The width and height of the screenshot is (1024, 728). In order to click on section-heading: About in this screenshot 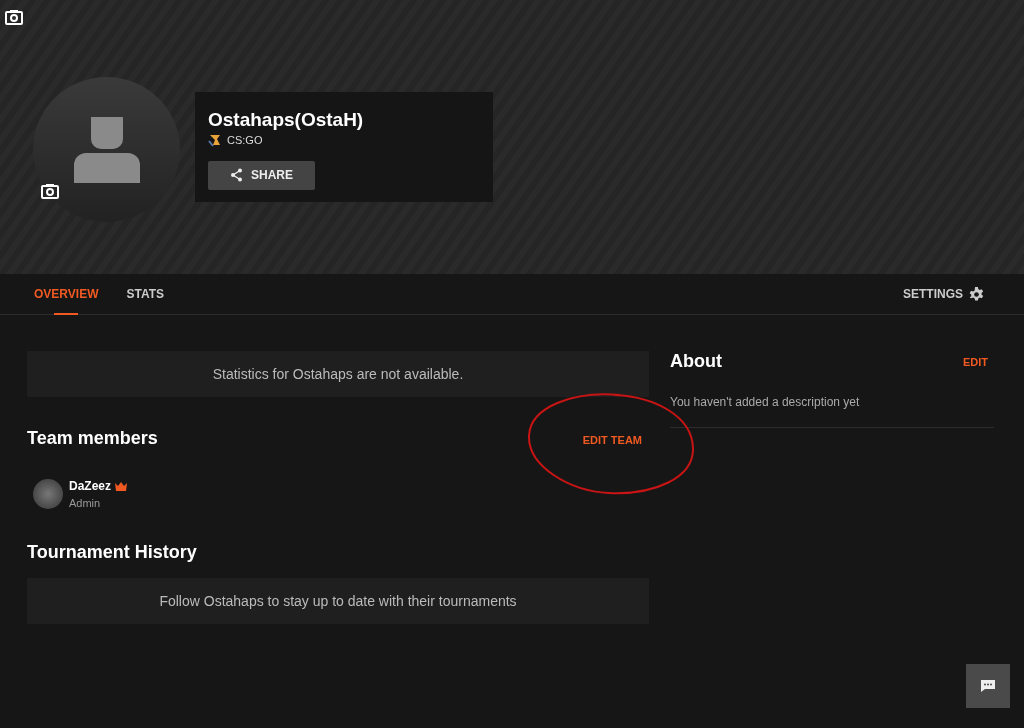, I will do `click(696, 362)`.